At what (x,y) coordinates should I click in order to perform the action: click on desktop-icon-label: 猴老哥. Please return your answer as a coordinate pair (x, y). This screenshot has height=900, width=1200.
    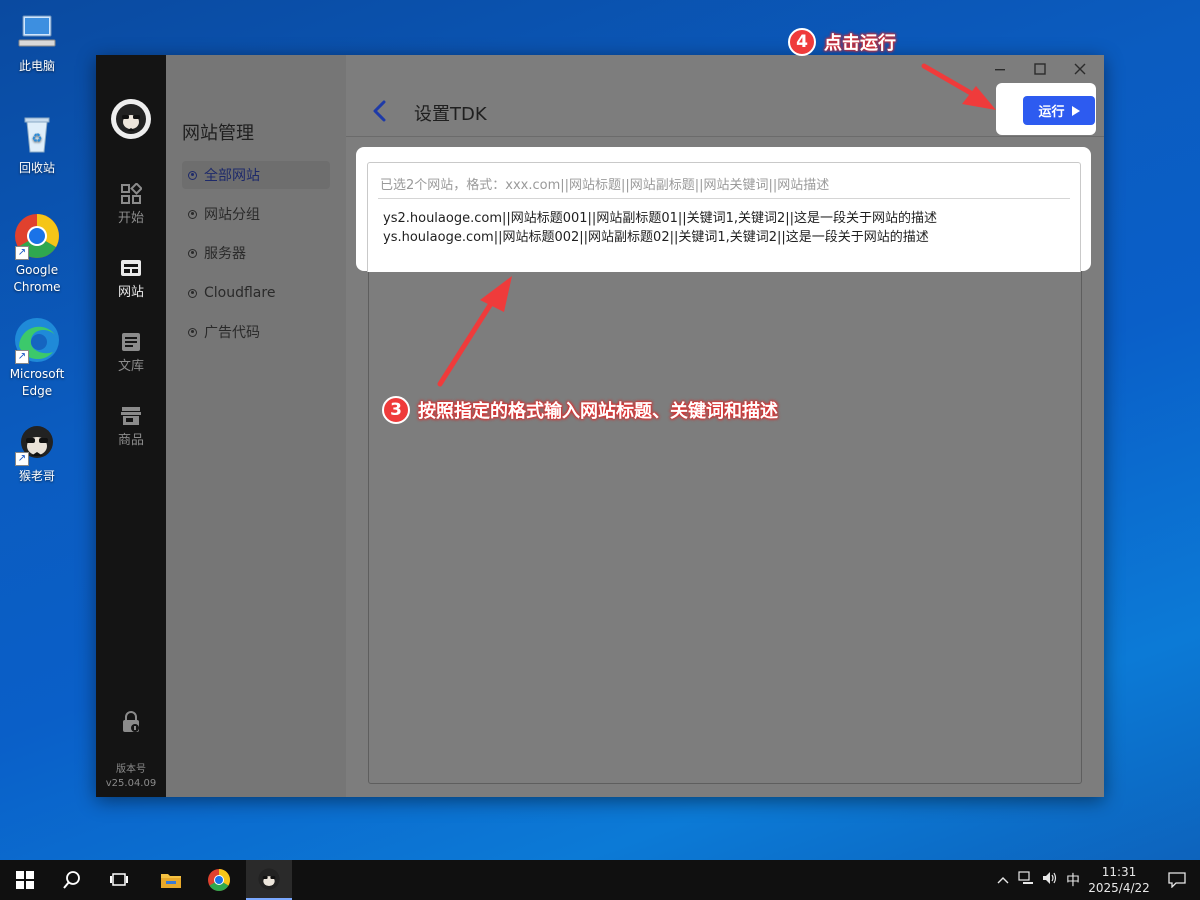
    Looking at the image, I should click on (36, 476).